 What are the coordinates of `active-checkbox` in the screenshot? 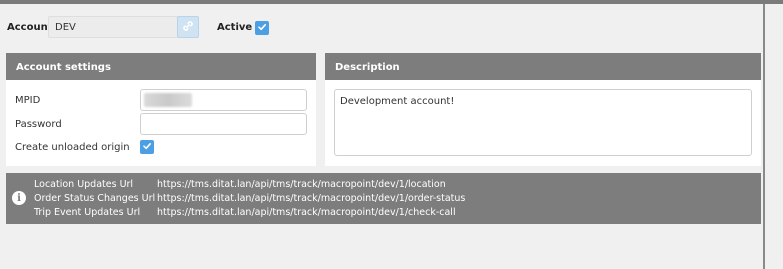 It's located at (262, 28).